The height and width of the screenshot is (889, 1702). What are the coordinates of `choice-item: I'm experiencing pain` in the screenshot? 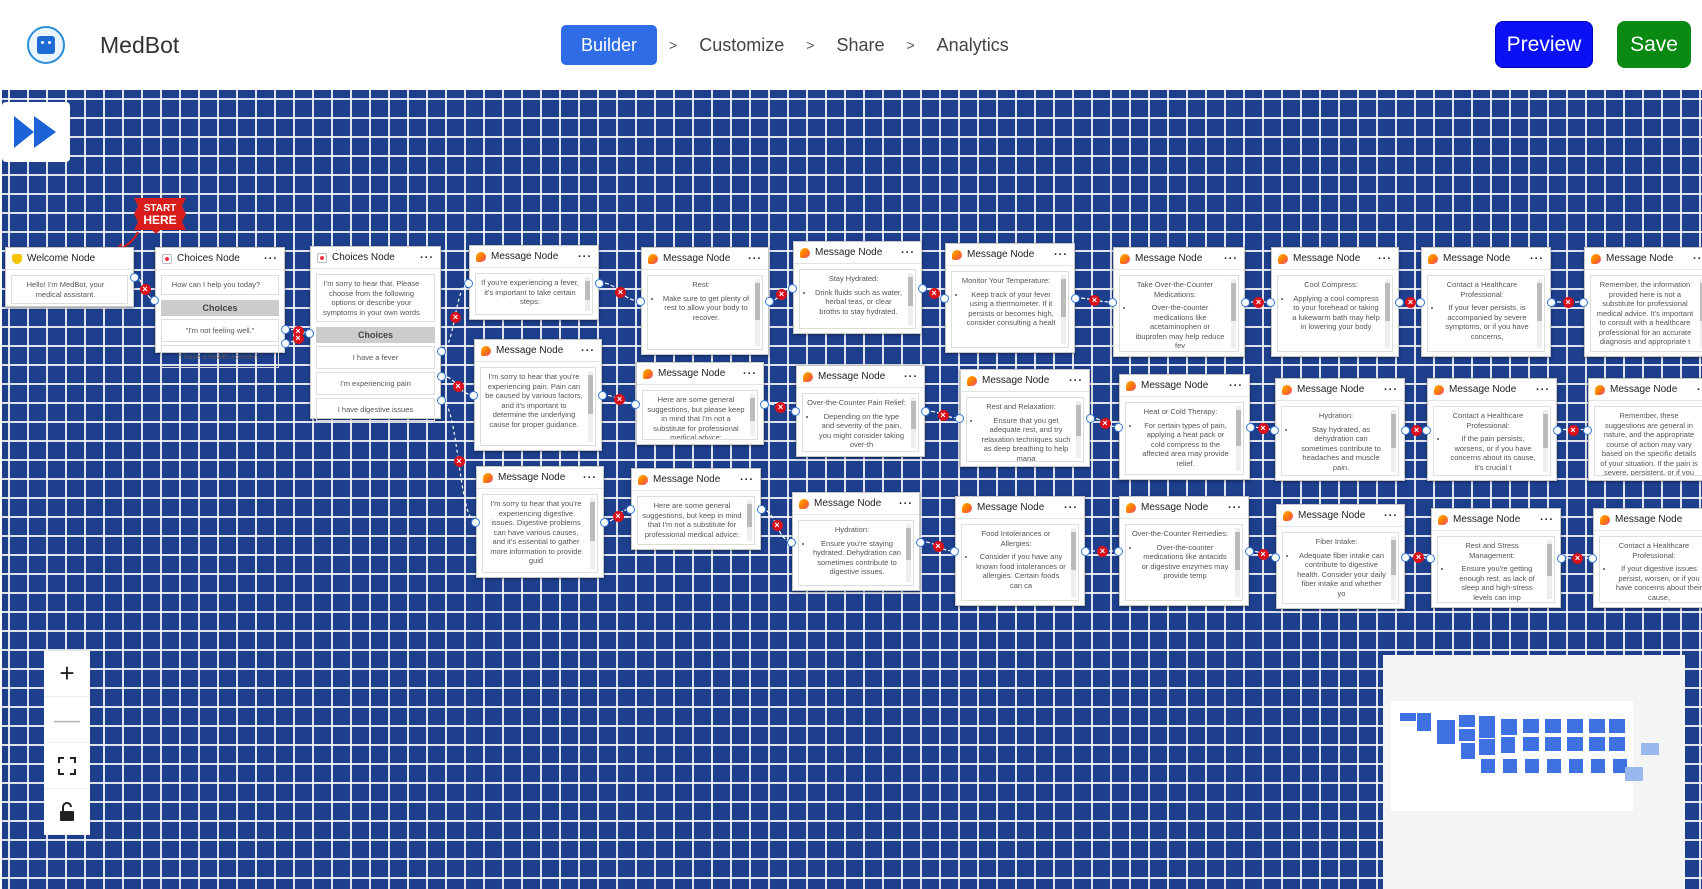 It's located at (375, 383).